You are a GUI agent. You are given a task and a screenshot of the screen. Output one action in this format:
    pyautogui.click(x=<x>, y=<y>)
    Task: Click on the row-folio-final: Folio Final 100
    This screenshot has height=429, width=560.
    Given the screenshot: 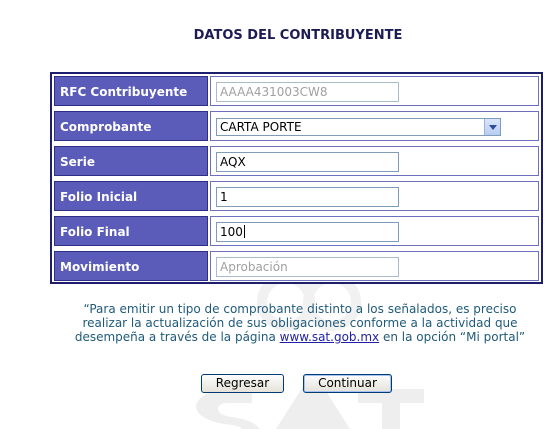 What is the action you would take?
    pyautogui.click(x=296, y=231)
    